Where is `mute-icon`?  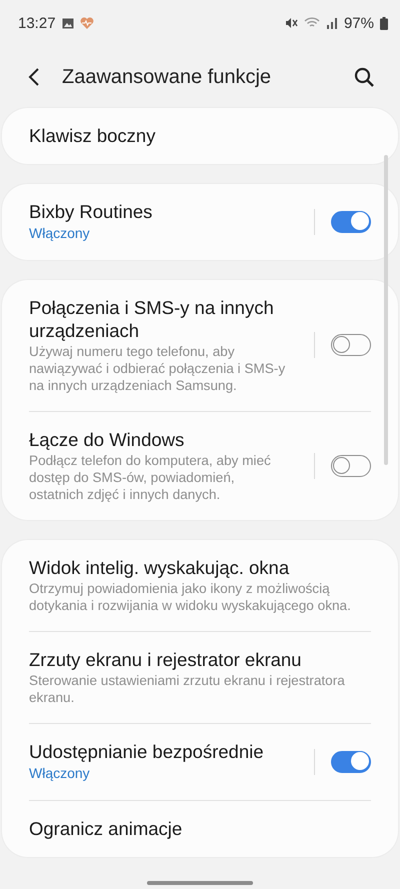 mute-icon is located at coordinates (291, 23).